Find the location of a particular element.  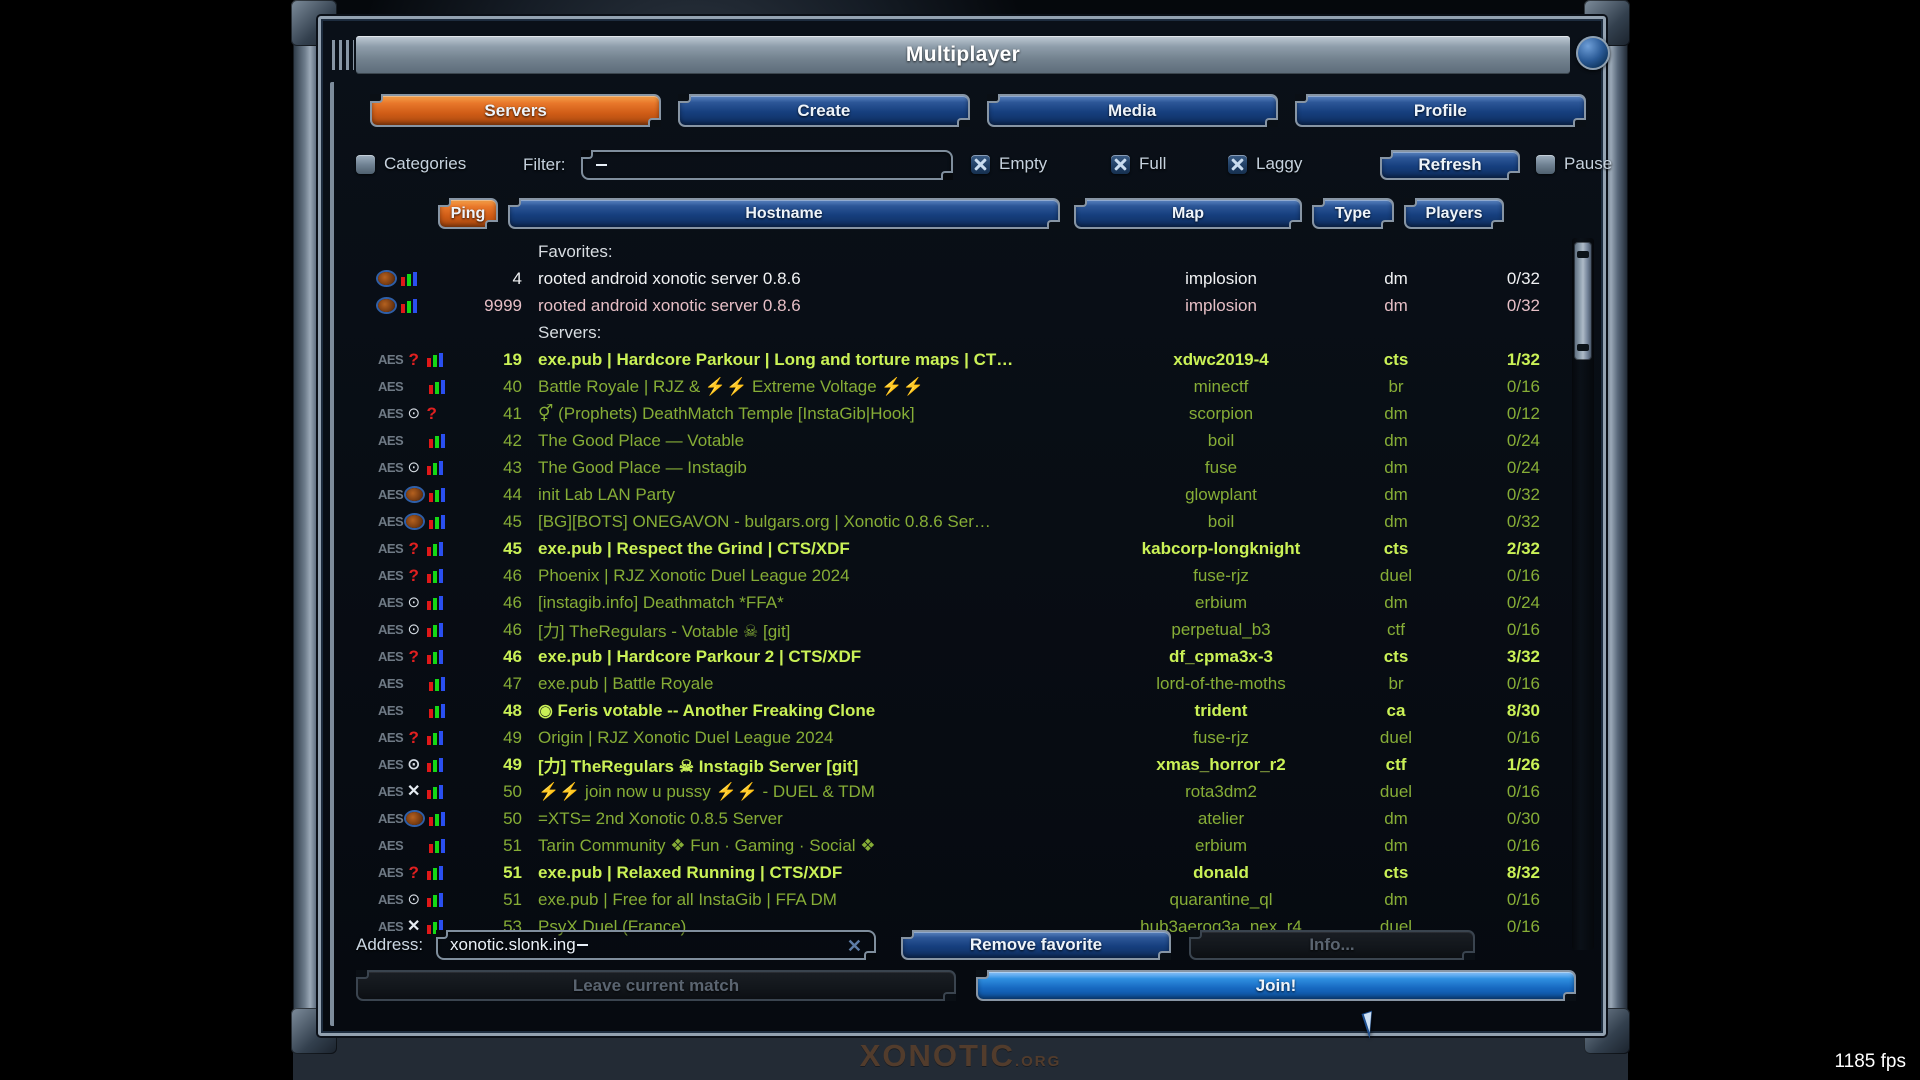

full-label: Full is located at coordinates (1153, 163).